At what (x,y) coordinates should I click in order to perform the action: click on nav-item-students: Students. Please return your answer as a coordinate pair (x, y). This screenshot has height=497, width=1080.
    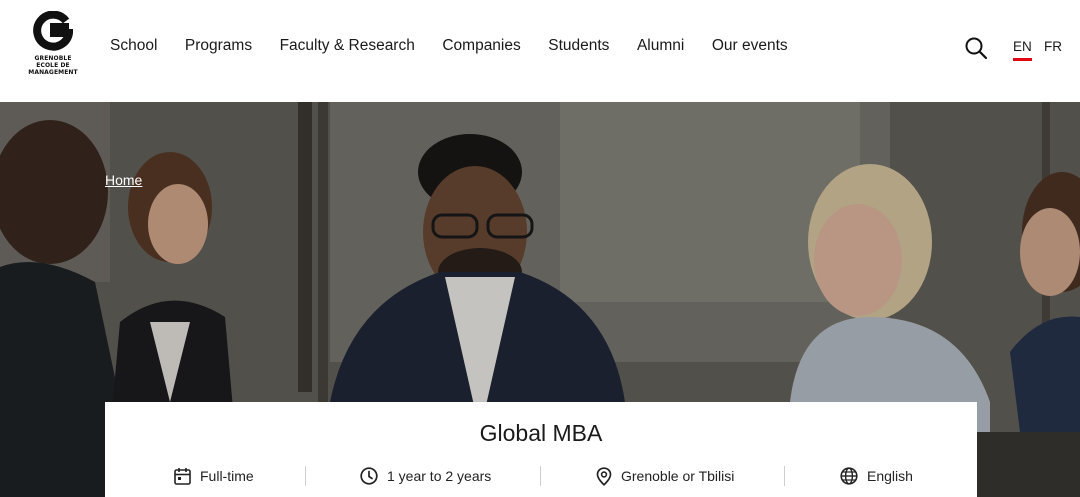
    Looking at the image, I should click on (578, 46).